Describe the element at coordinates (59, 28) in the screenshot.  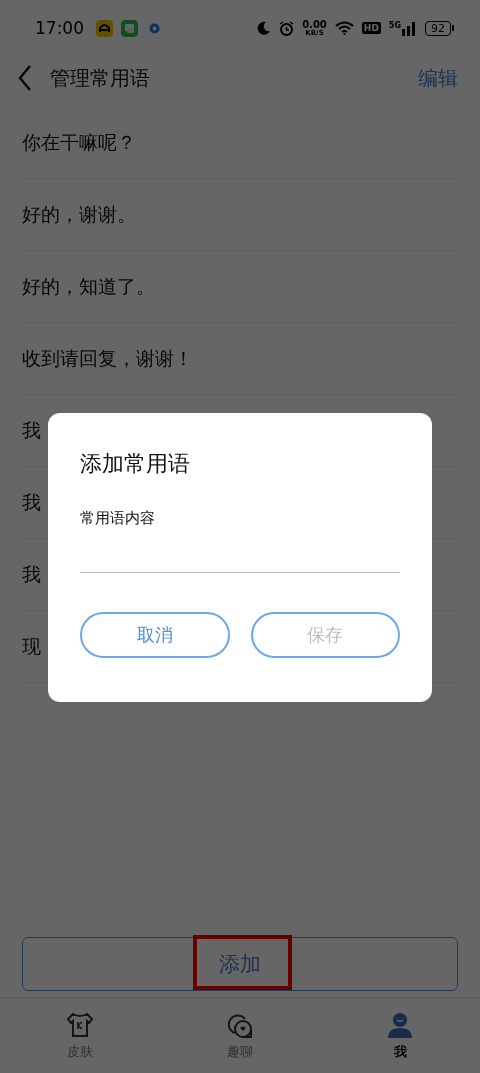
I see `status-time: 17:00` at that location.